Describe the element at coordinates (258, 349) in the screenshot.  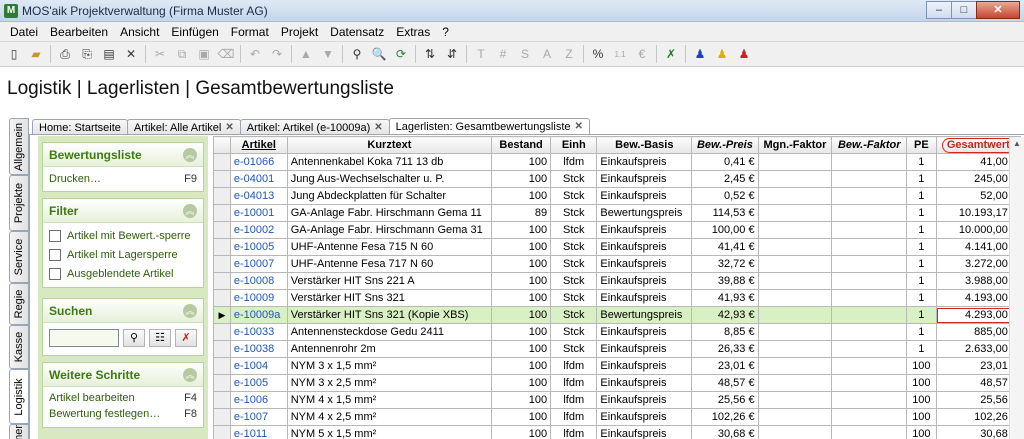
I see `cell-artikel: e-10038` at that location.